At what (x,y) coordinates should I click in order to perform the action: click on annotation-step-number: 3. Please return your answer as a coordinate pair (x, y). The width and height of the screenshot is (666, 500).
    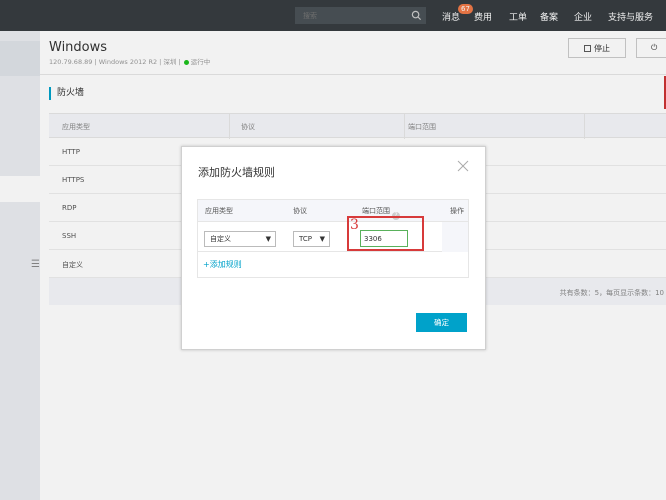
    Looking at the image, I should click on (354, 225).